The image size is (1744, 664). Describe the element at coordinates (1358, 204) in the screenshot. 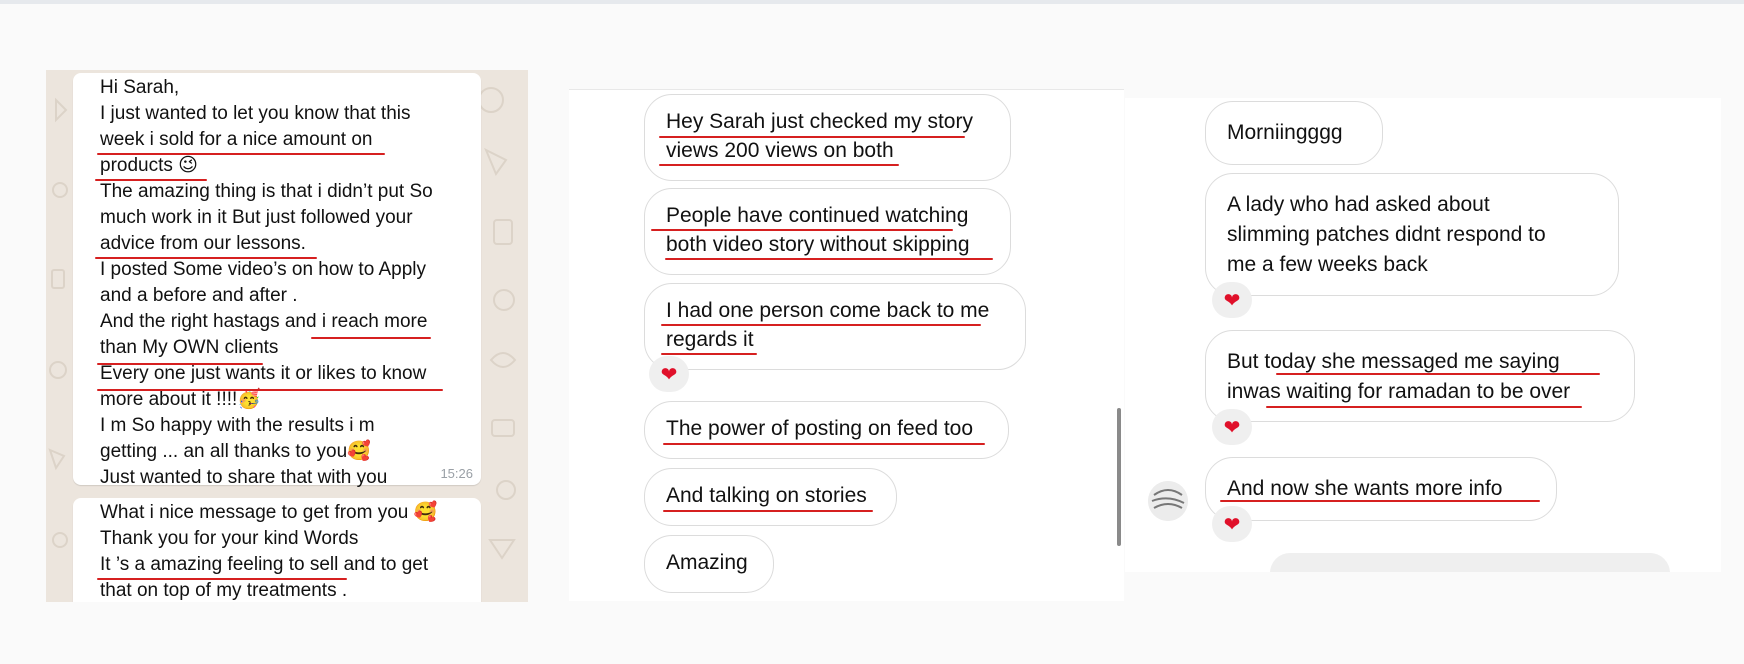

I see `message-line: A lady who had asked about` at that location.